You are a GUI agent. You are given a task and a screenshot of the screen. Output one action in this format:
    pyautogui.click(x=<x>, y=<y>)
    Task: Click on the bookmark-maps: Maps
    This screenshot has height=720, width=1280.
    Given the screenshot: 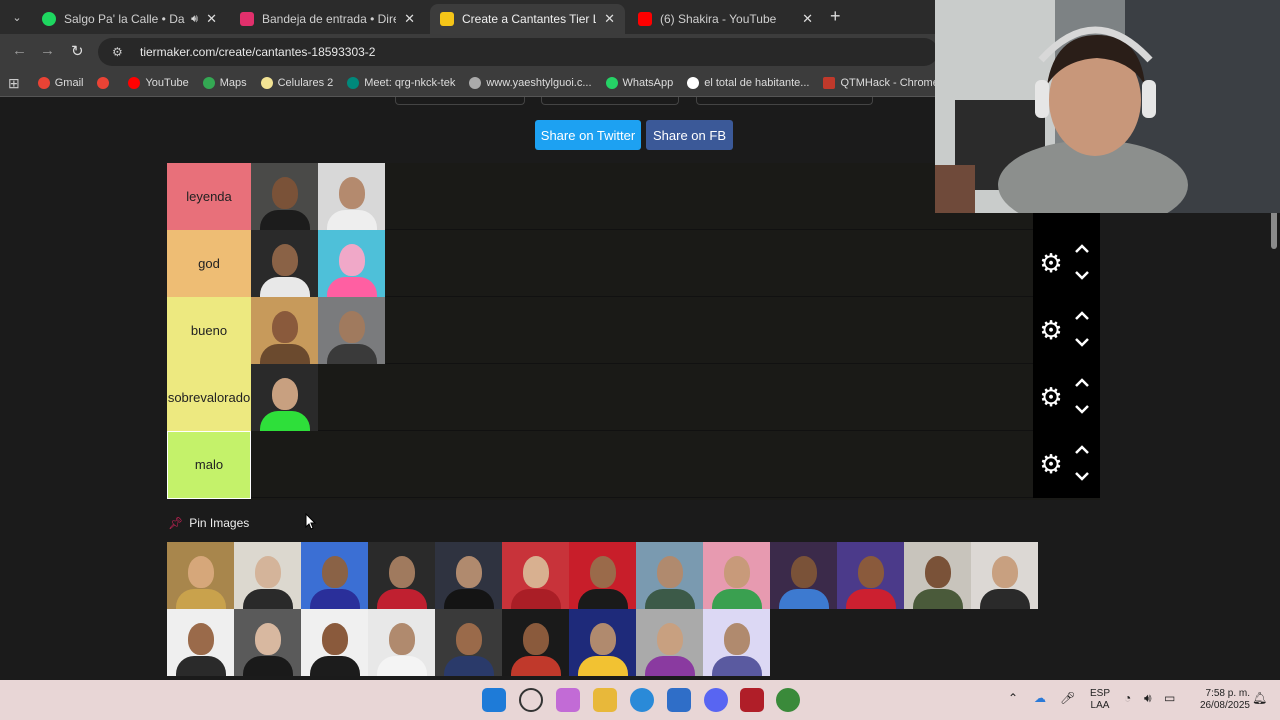 What is the action you would take?
    pyautogui.click(x=224, y=83)
    